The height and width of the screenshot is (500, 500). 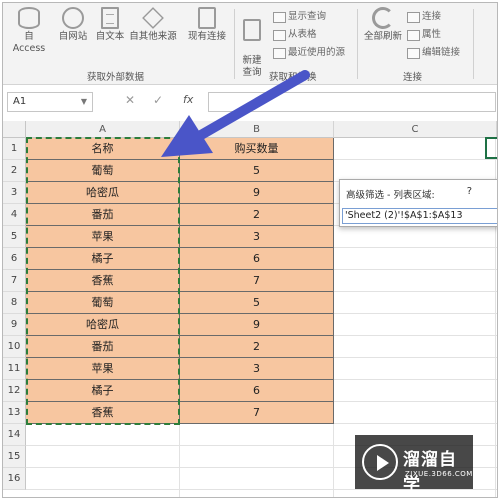 What do you see at coordinates (439, 474) in the screenshot?
I see `watermark-url: ZIXUE.3D66.COM` at bounding box center [439, 474].